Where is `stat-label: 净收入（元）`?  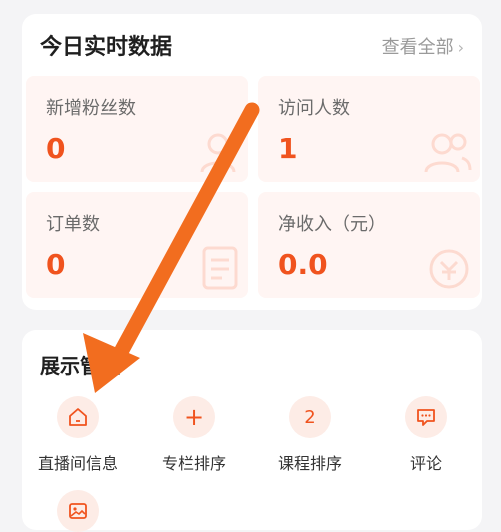 stat-label: 净收入（元） is located at coordinates (332, 224).